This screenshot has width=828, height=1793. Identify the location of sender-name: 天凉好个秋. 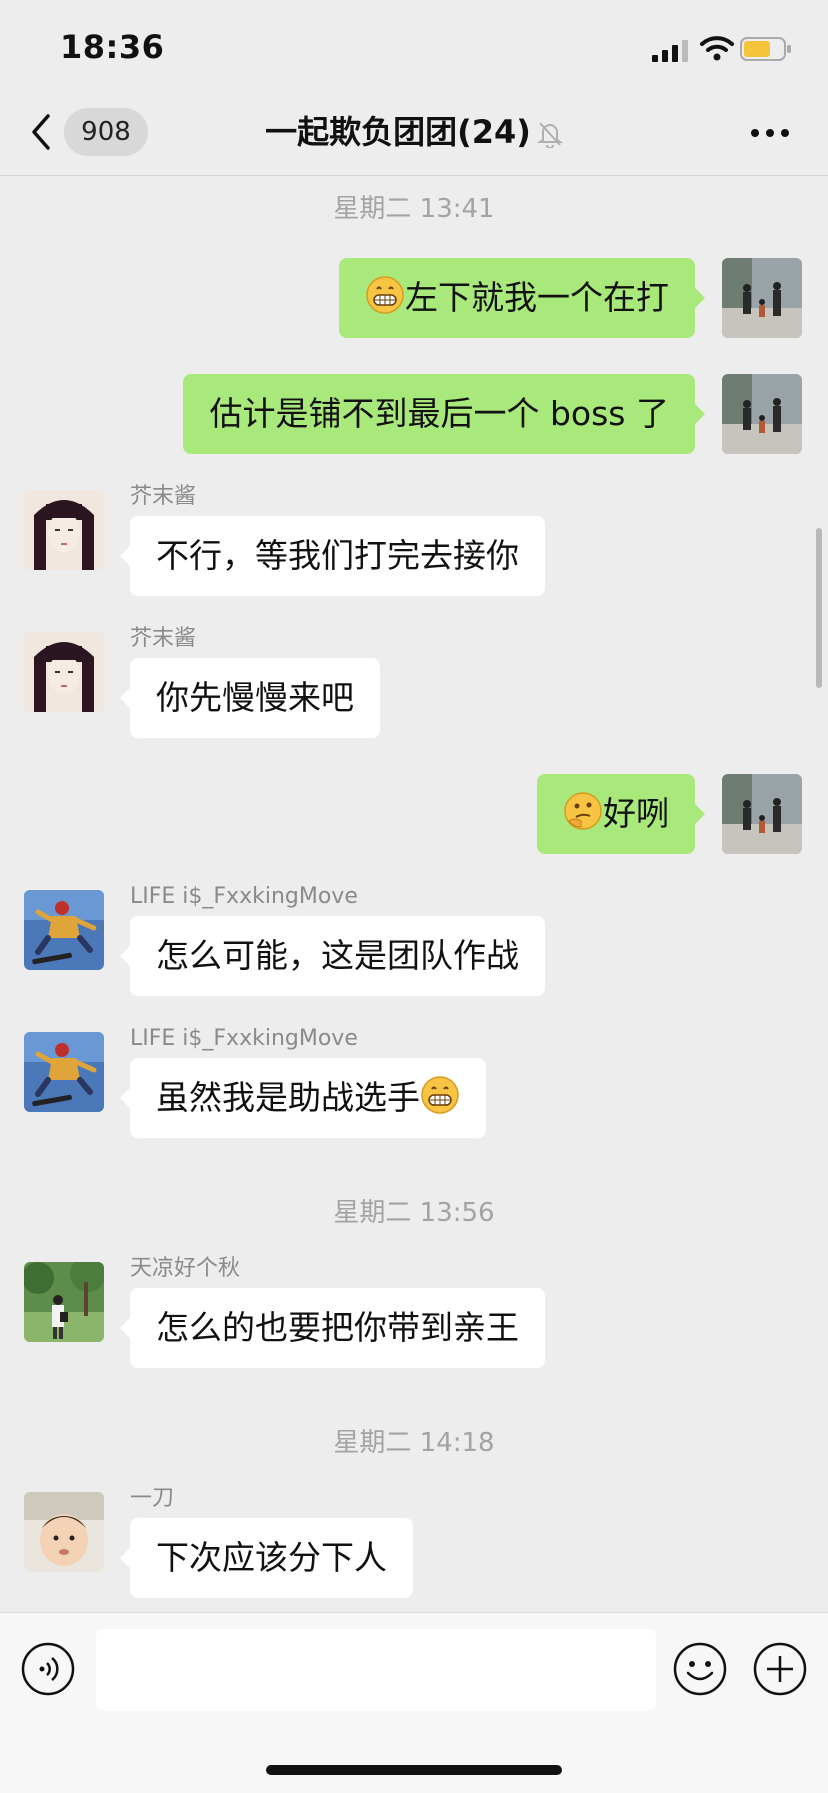
(185, 1268).